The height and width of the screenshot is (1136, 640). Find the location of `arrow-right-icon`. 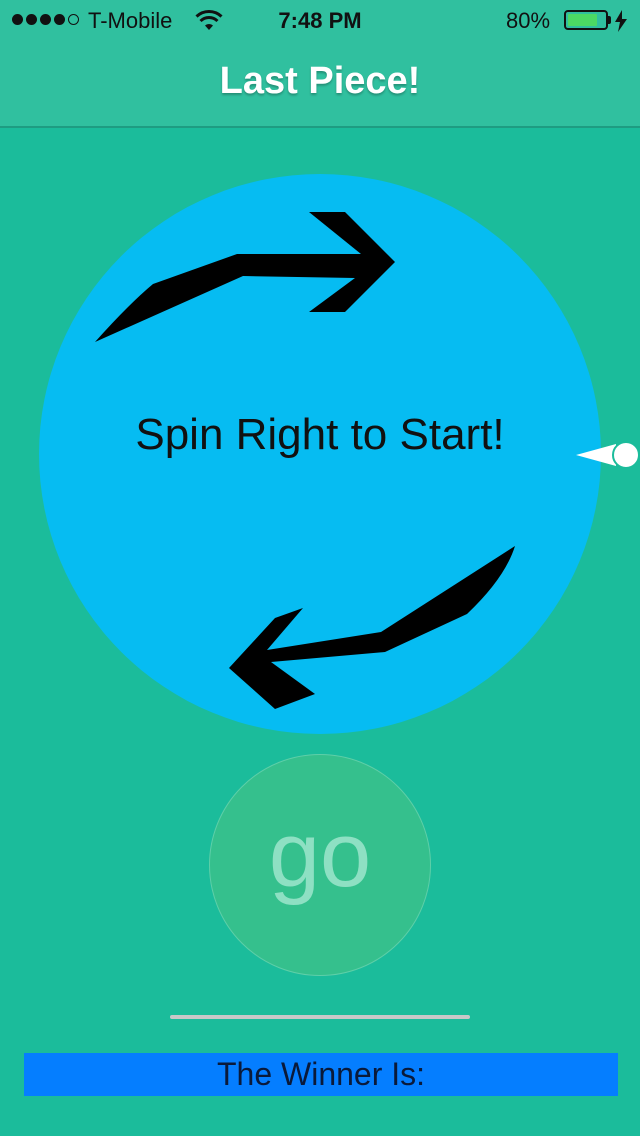

arrow-right-icon is located at coordinates (245, 277).